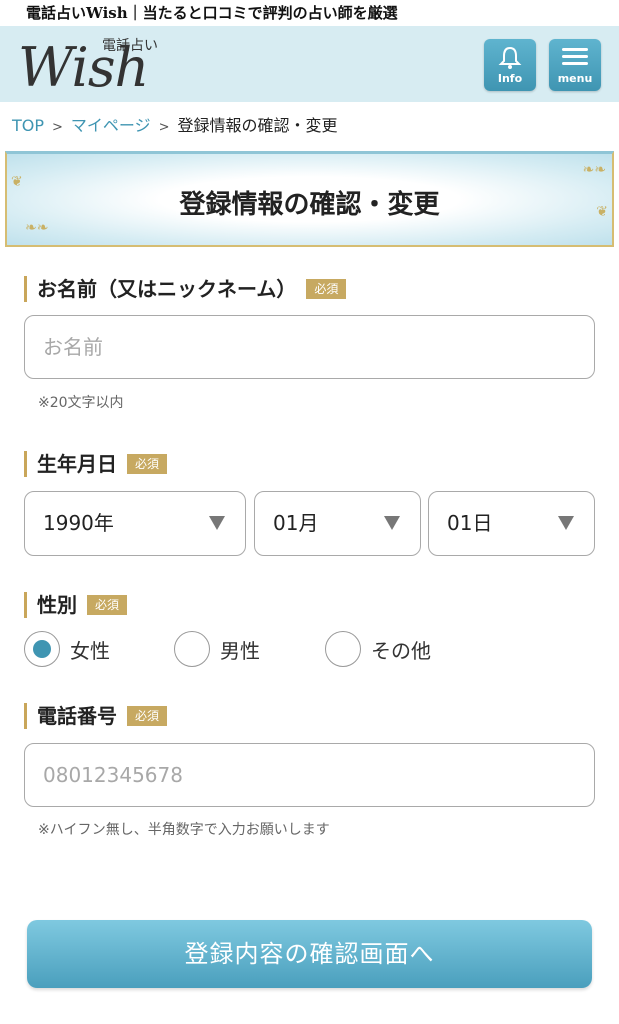 Image resolution: width=619 pixels, height=1024 pixels. Describe the element at coordinates (309, 347) in the screenshot. I see `name-input` at that location.